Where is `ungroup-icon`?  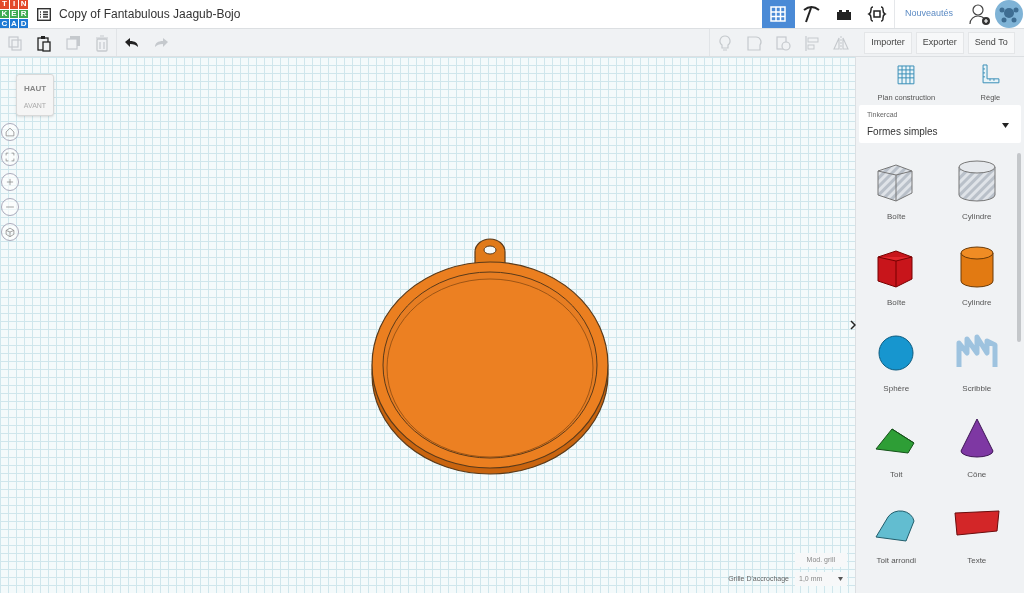 ungroup-icon is located at coordinates (782, 42).